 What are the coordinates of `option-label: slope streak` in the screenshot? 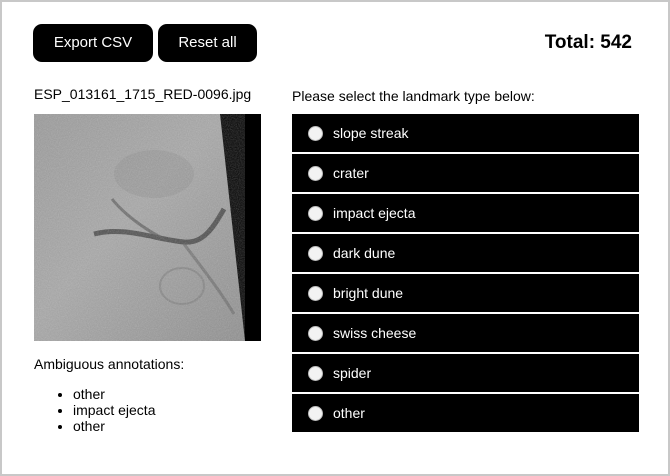 It's located at (371, 133).